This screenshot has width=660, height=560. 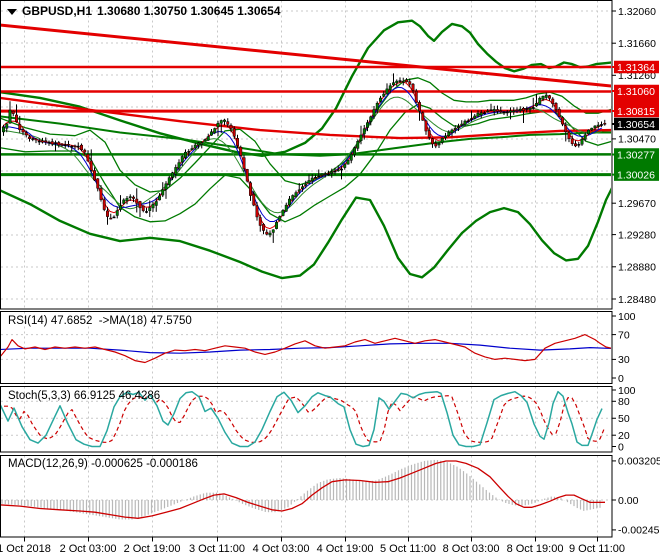 I want to click on stoch-axis-label: 100, so click(x=627, y=391).